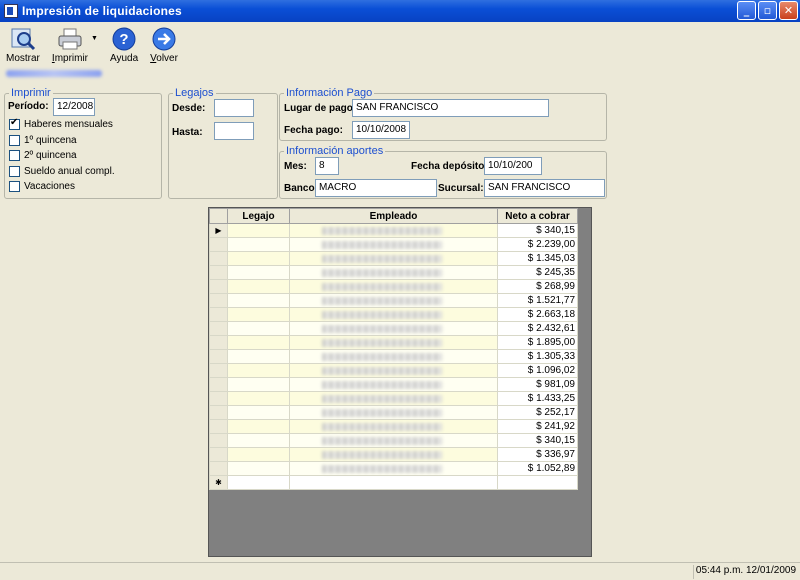 This screenshot has width=800, height=580. I want to click on volver-button: Volver, so click(164, 43).